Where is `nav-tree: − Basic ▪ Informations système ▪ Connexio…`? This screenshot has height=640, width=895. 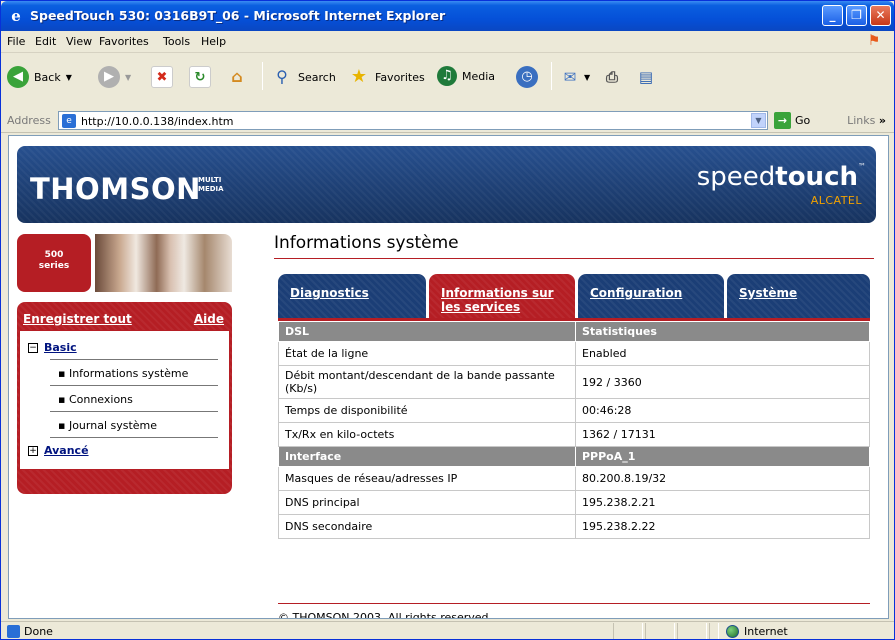
nav-tree: − Basic ▪ Informations système ▪ Connexio… is located at coordinates (124, 400).